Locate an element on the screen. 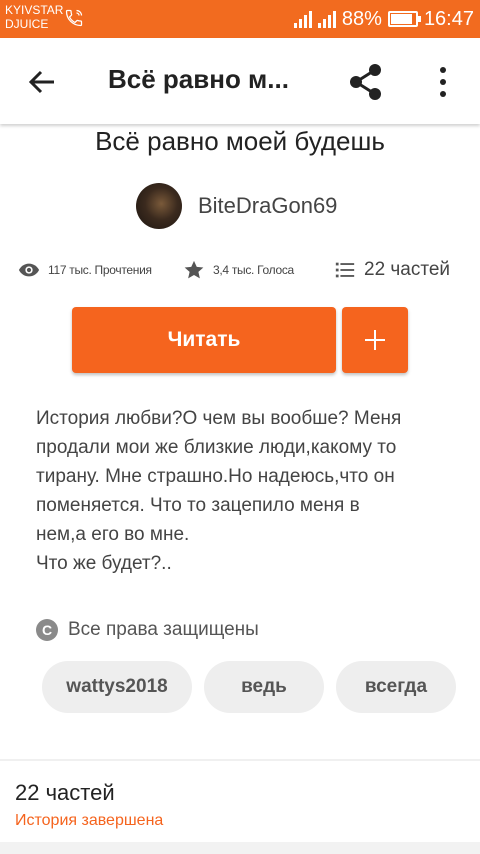 The width and height of the screenshot is (480, 854). star-icon is located at coordinates (194, 269).